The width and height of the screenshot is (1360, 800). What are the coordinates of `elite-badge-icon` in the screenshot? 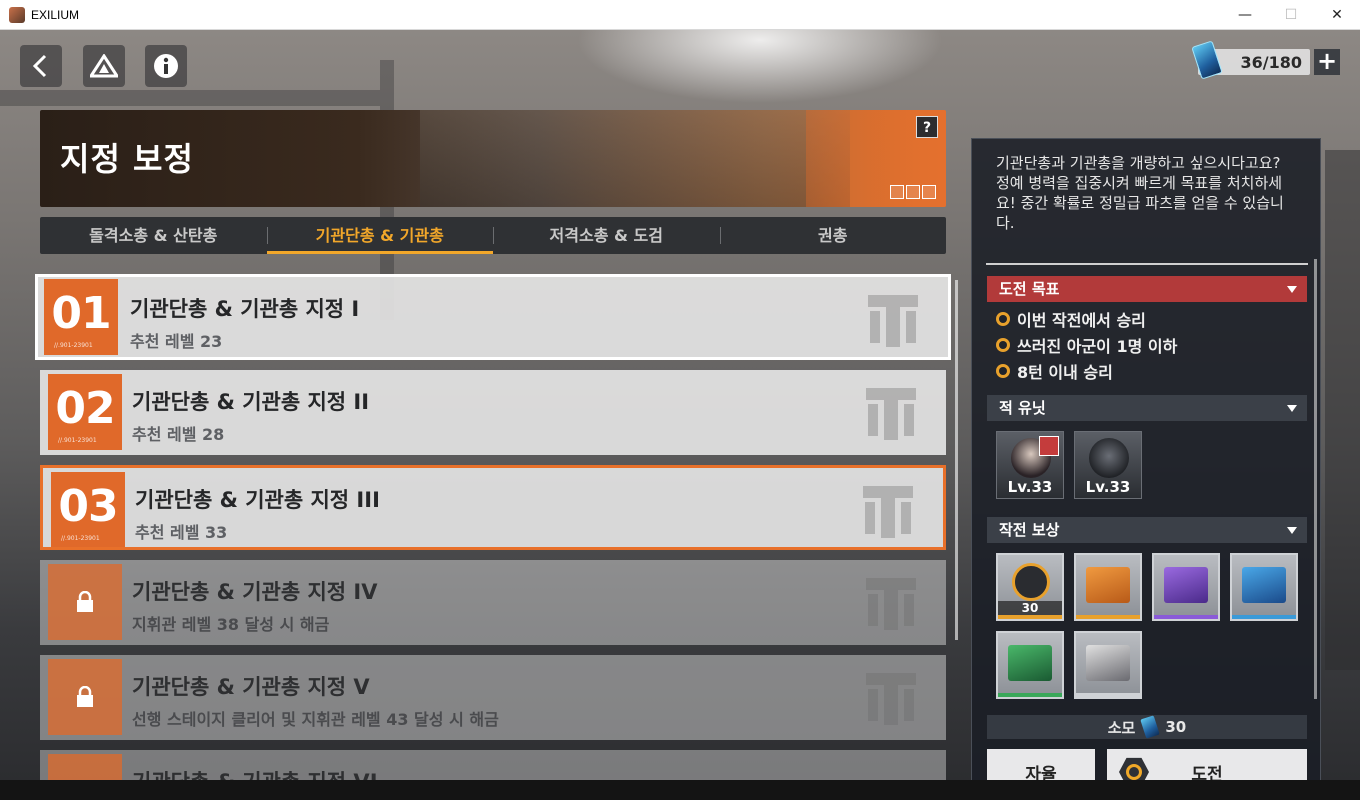 It's located at (1049, 446).